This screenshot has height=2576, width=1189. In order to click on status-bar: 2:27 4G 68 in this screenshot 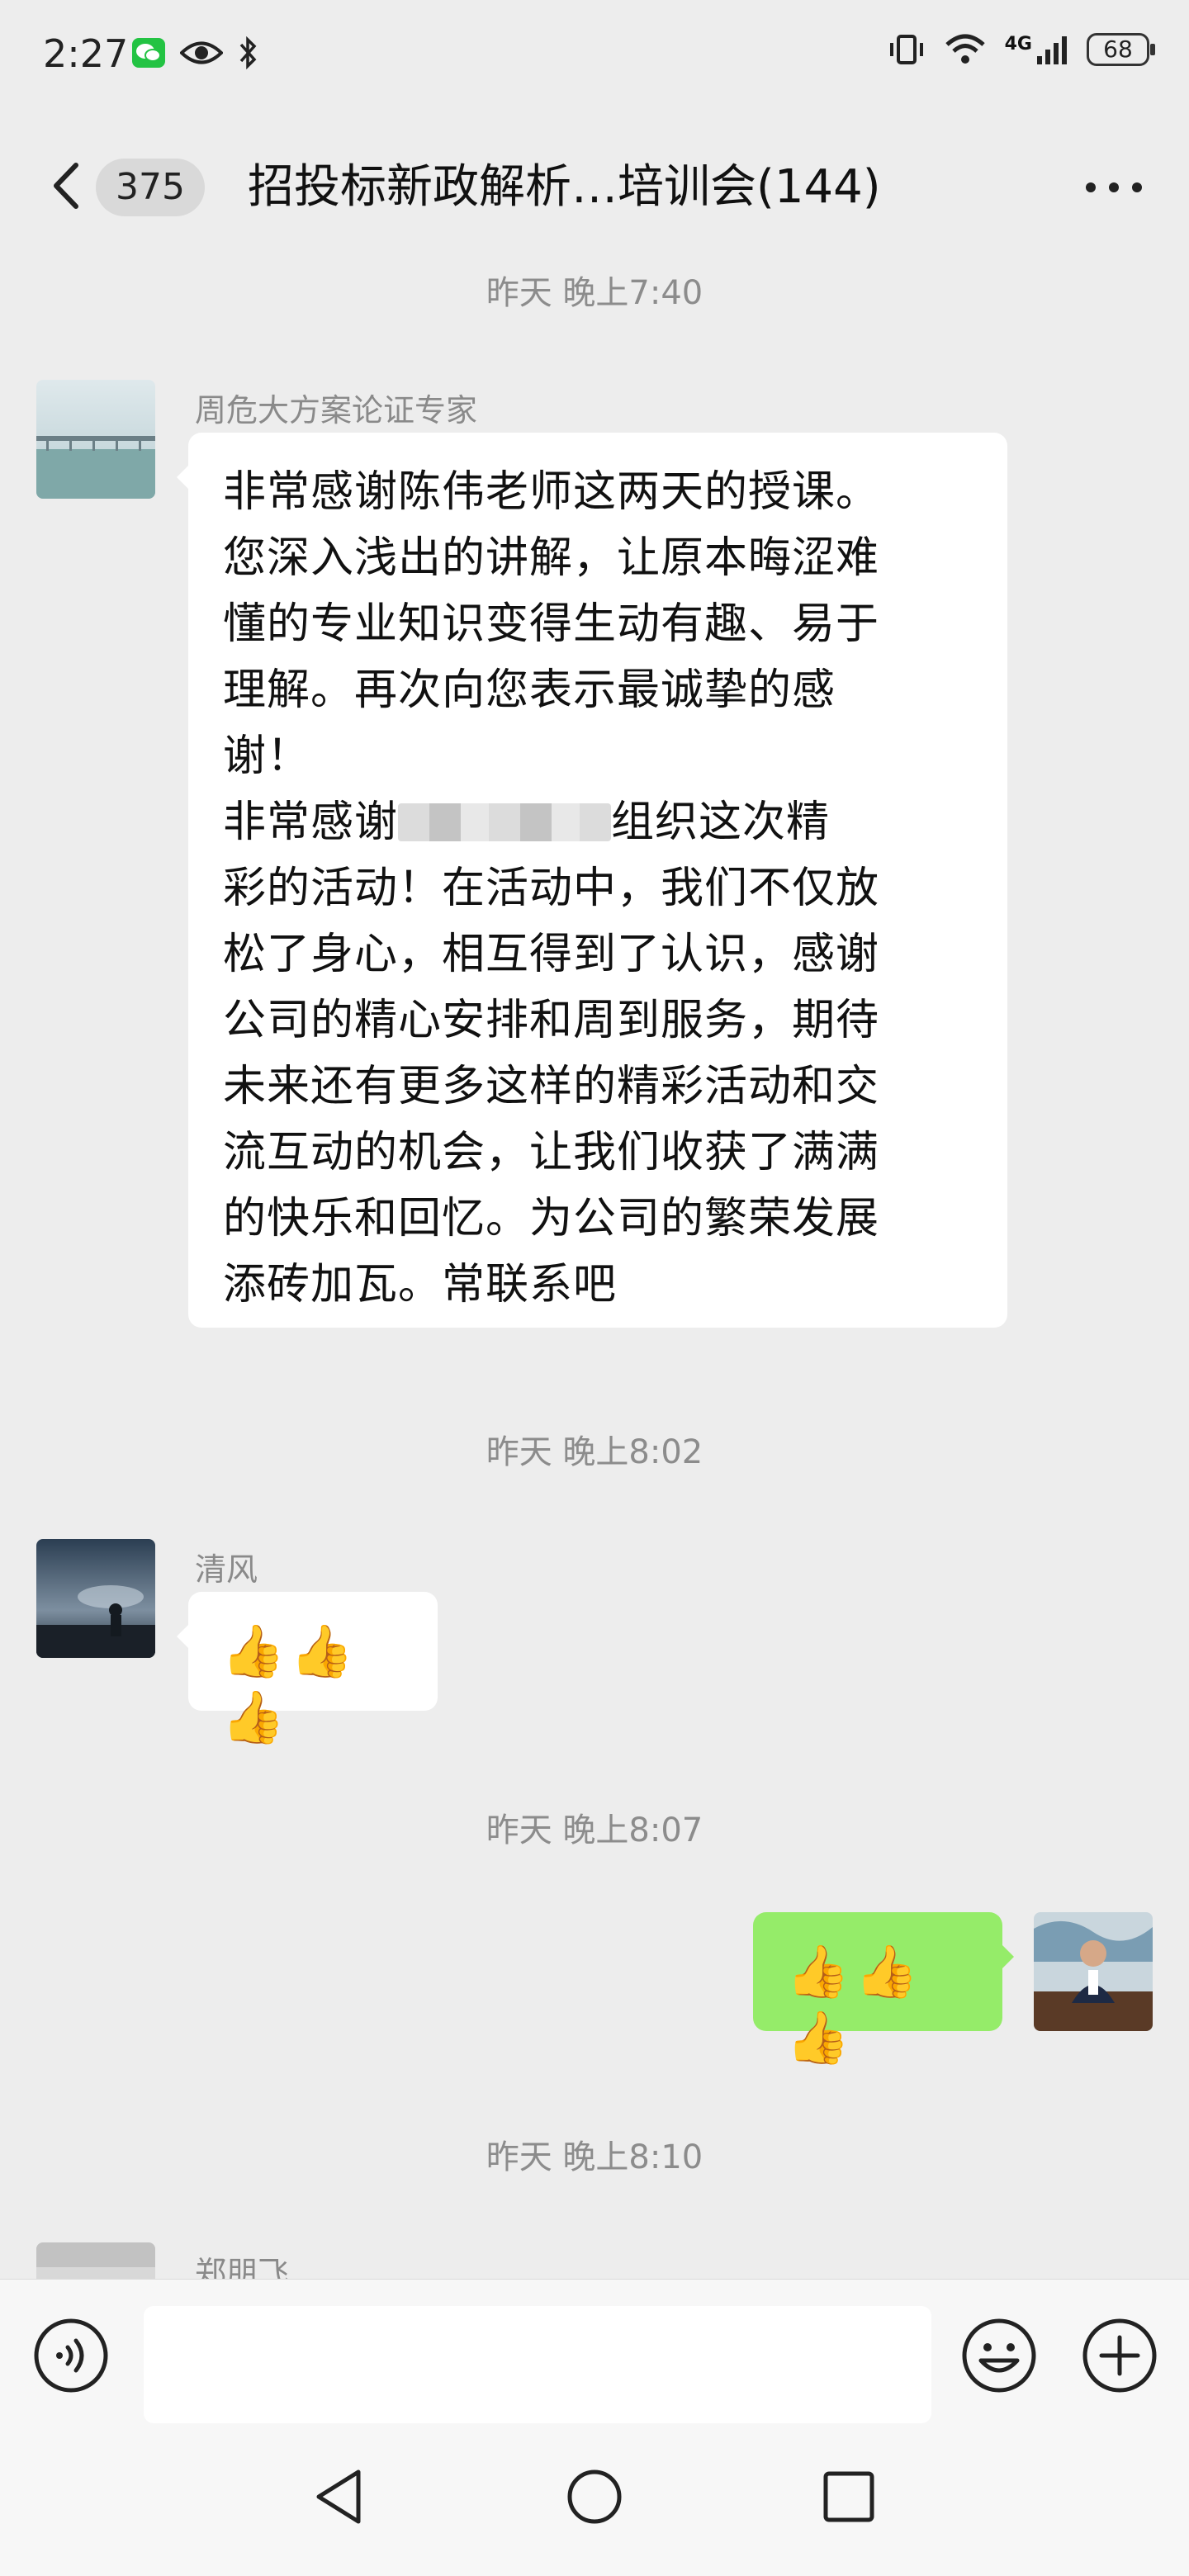, I will do `click(594, 58)`.